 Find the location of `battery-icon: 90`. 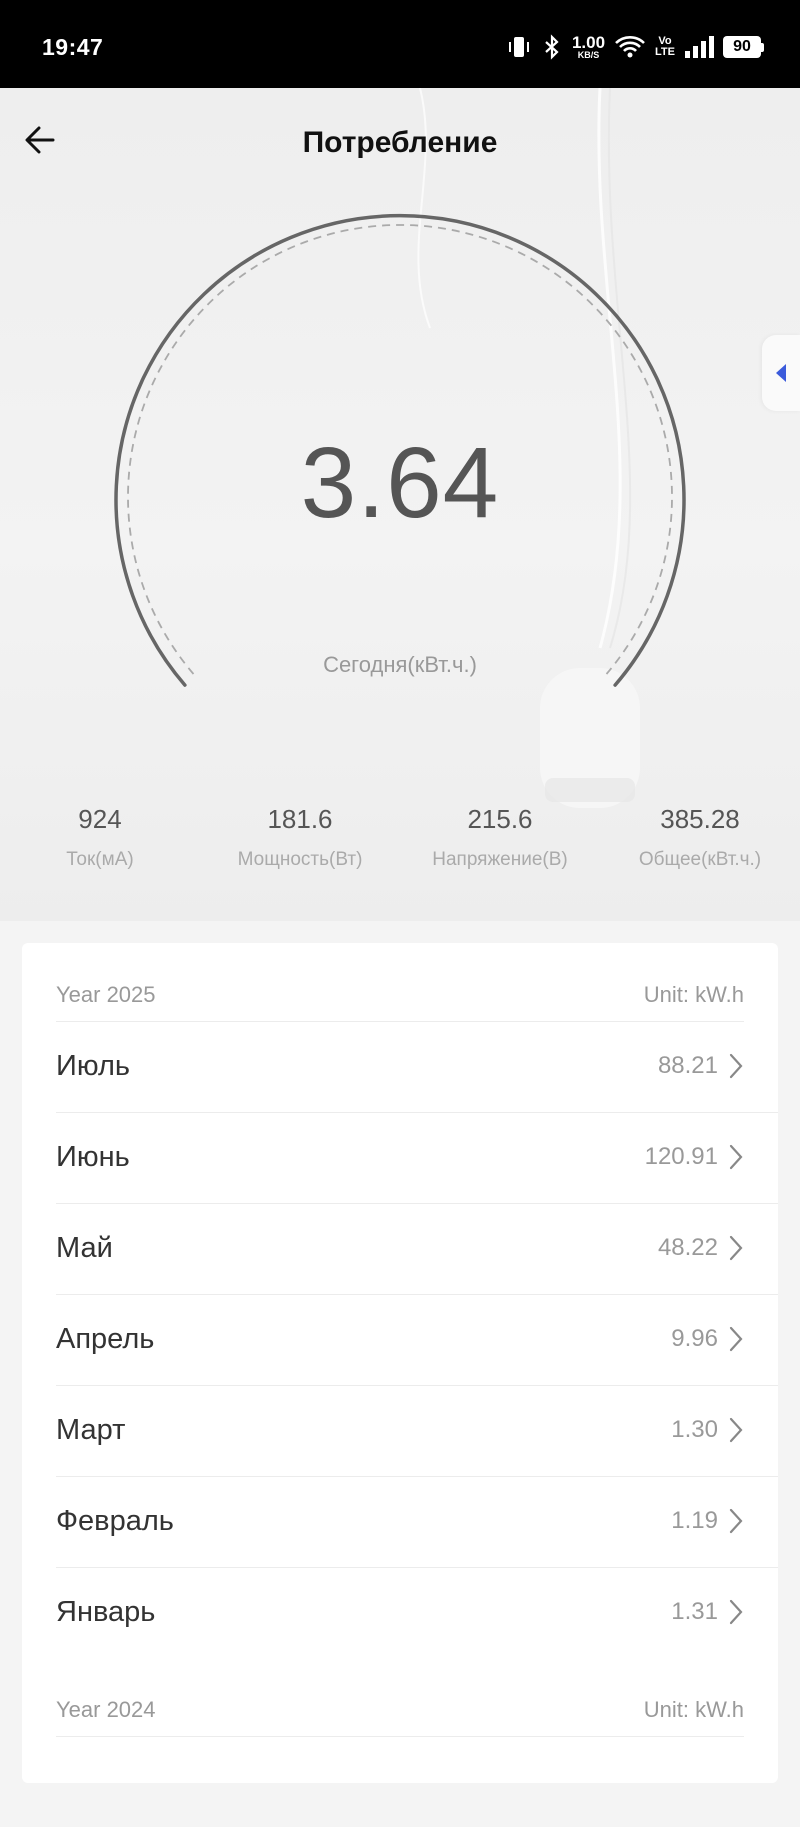

battery-icon: 90 is located at coordinates (743, 47).